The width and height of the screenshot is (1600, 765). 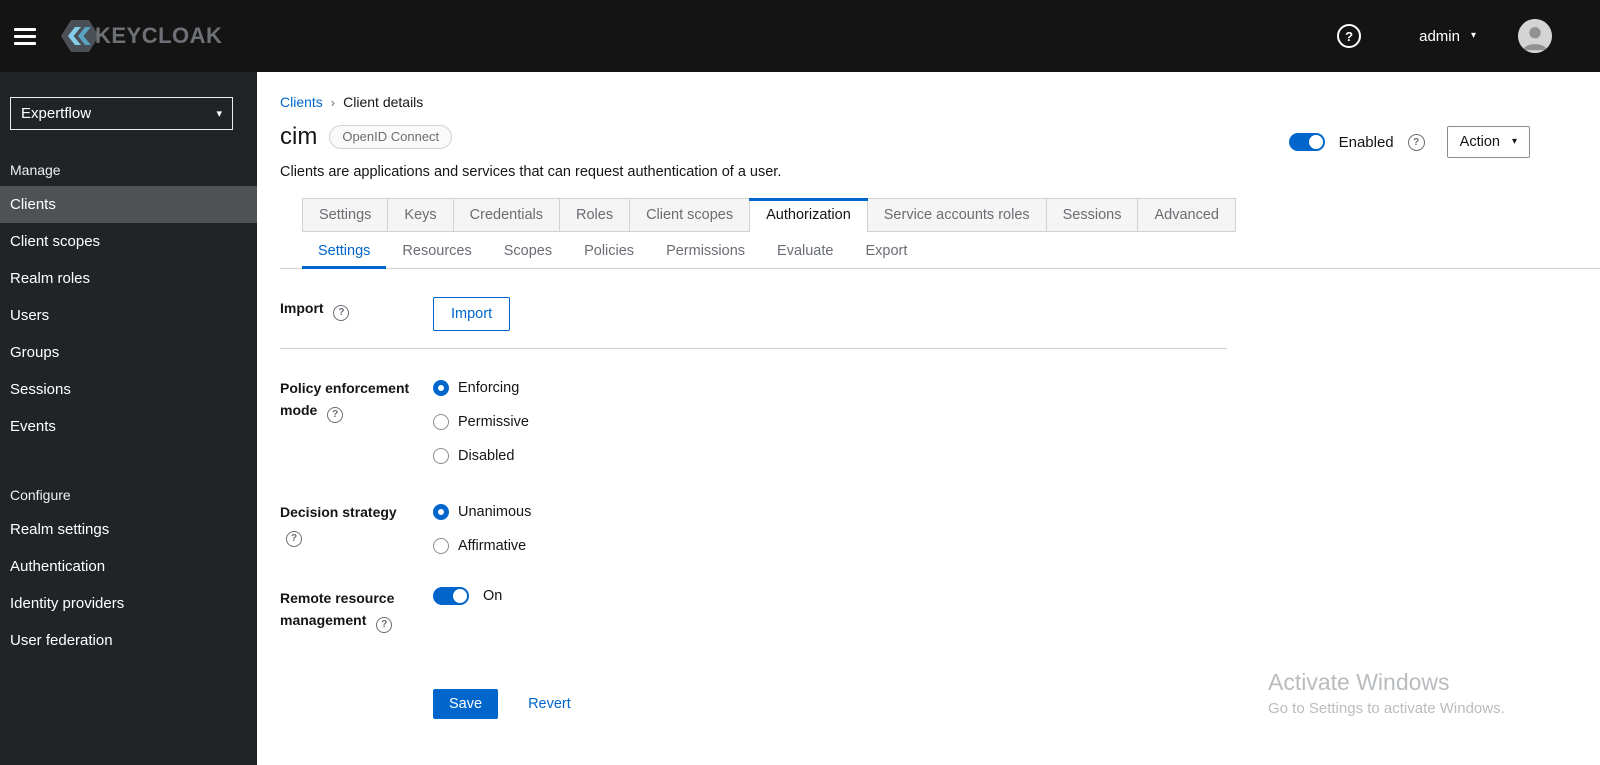 I want to click on brand-wordmark: KEYCLOAK, so click(x=159, y=35).